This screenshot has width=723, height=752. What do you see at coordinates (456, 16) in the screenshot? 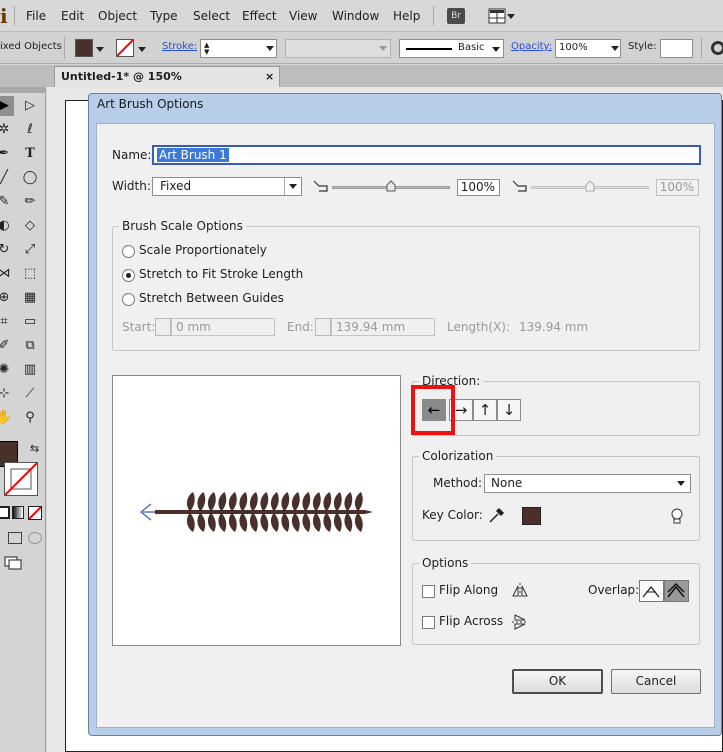
I see `bridge-button: Br` at bounding box center [456, 16].